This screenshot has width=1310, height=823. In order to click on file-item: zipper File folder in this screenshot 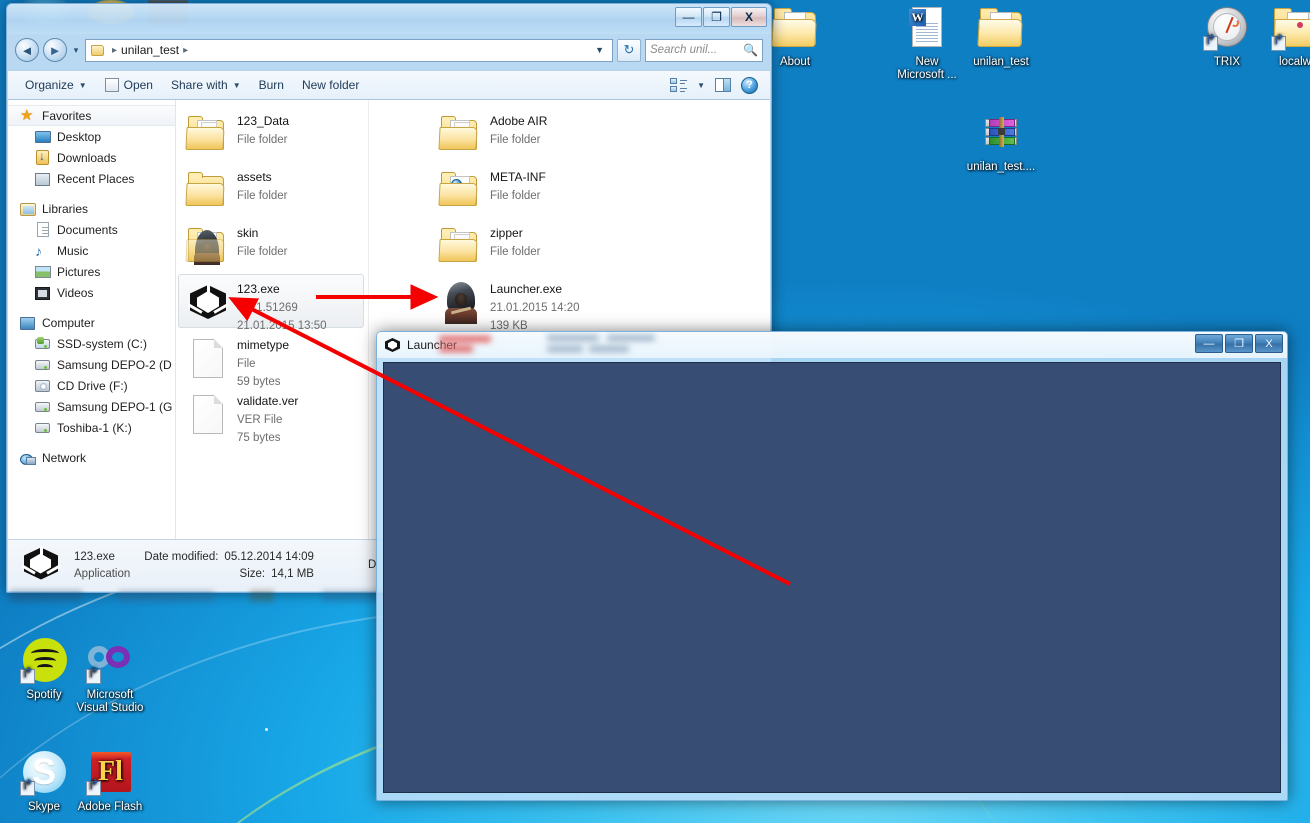, I will do `click(524, 246)`.